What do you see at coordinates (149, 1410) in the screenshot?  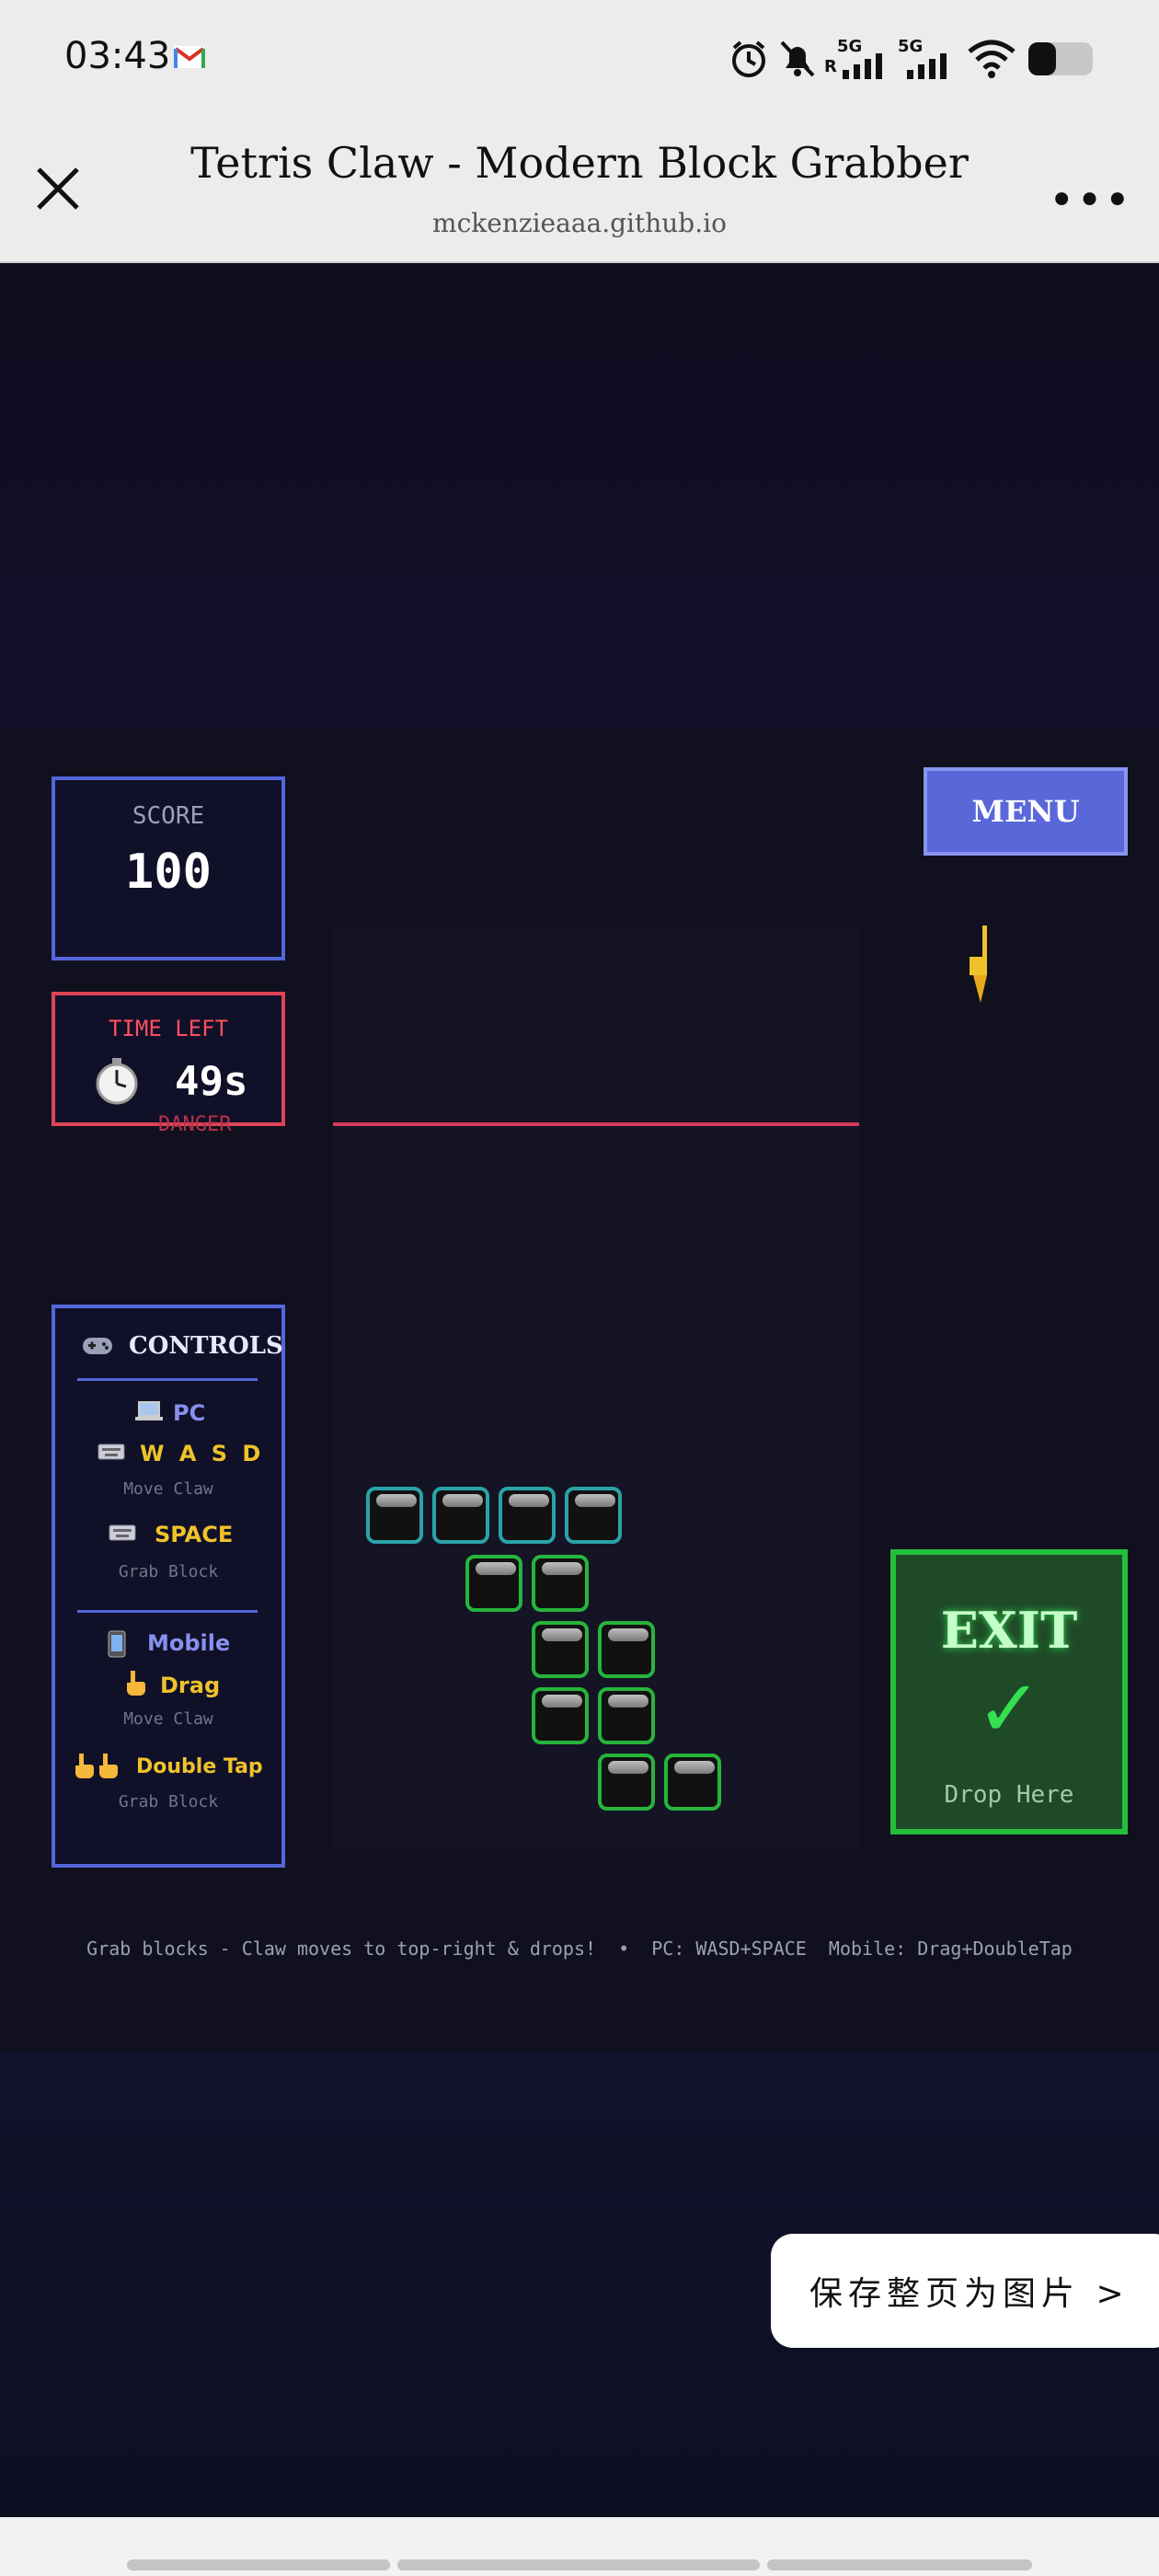 I see `laptop-icon` at bounding box center [149, 1410].